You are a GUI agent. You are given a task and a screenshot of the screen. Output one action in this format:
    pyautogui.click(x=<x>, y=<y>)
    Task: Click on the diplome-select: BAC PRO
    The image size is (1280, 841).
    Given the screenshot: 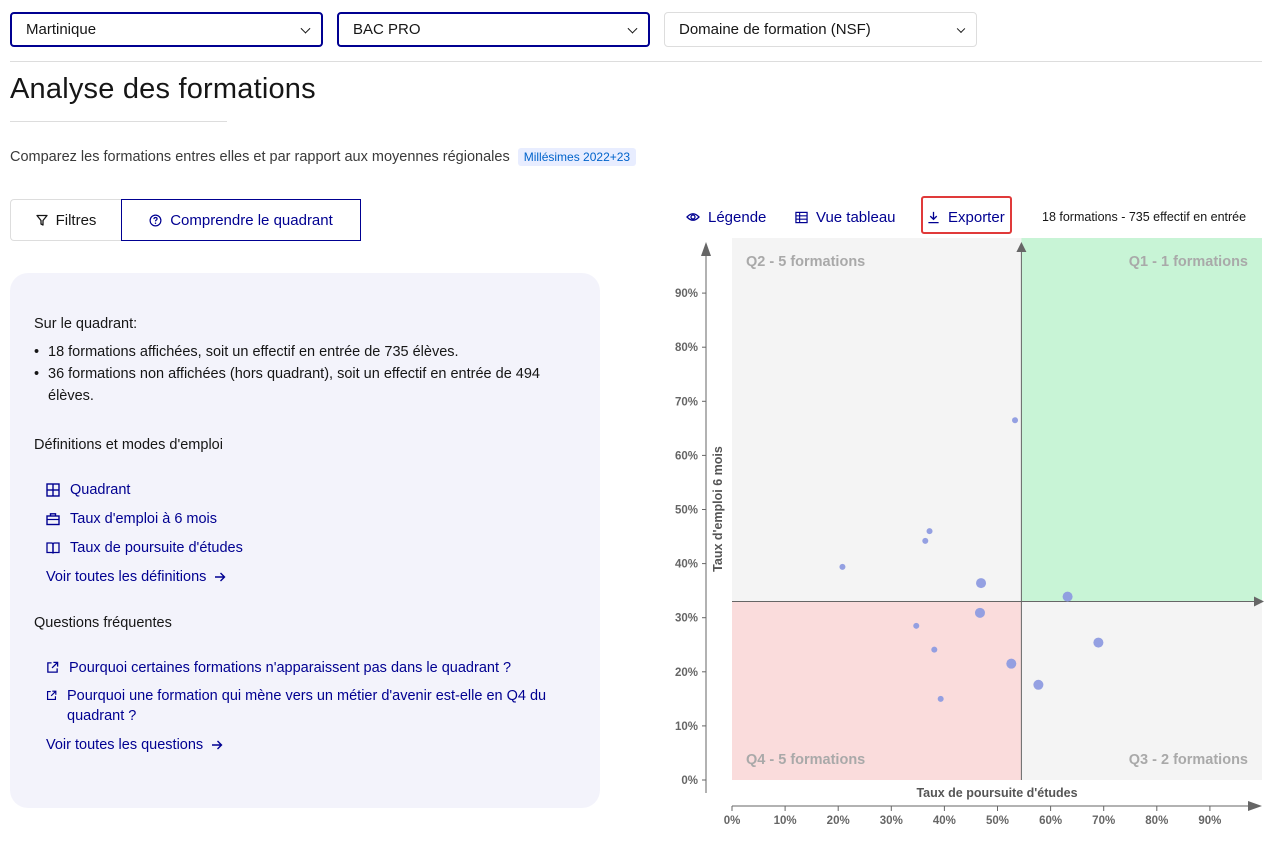 What is the action you would take?
    pyautogui.click(x=493, y=29)
    